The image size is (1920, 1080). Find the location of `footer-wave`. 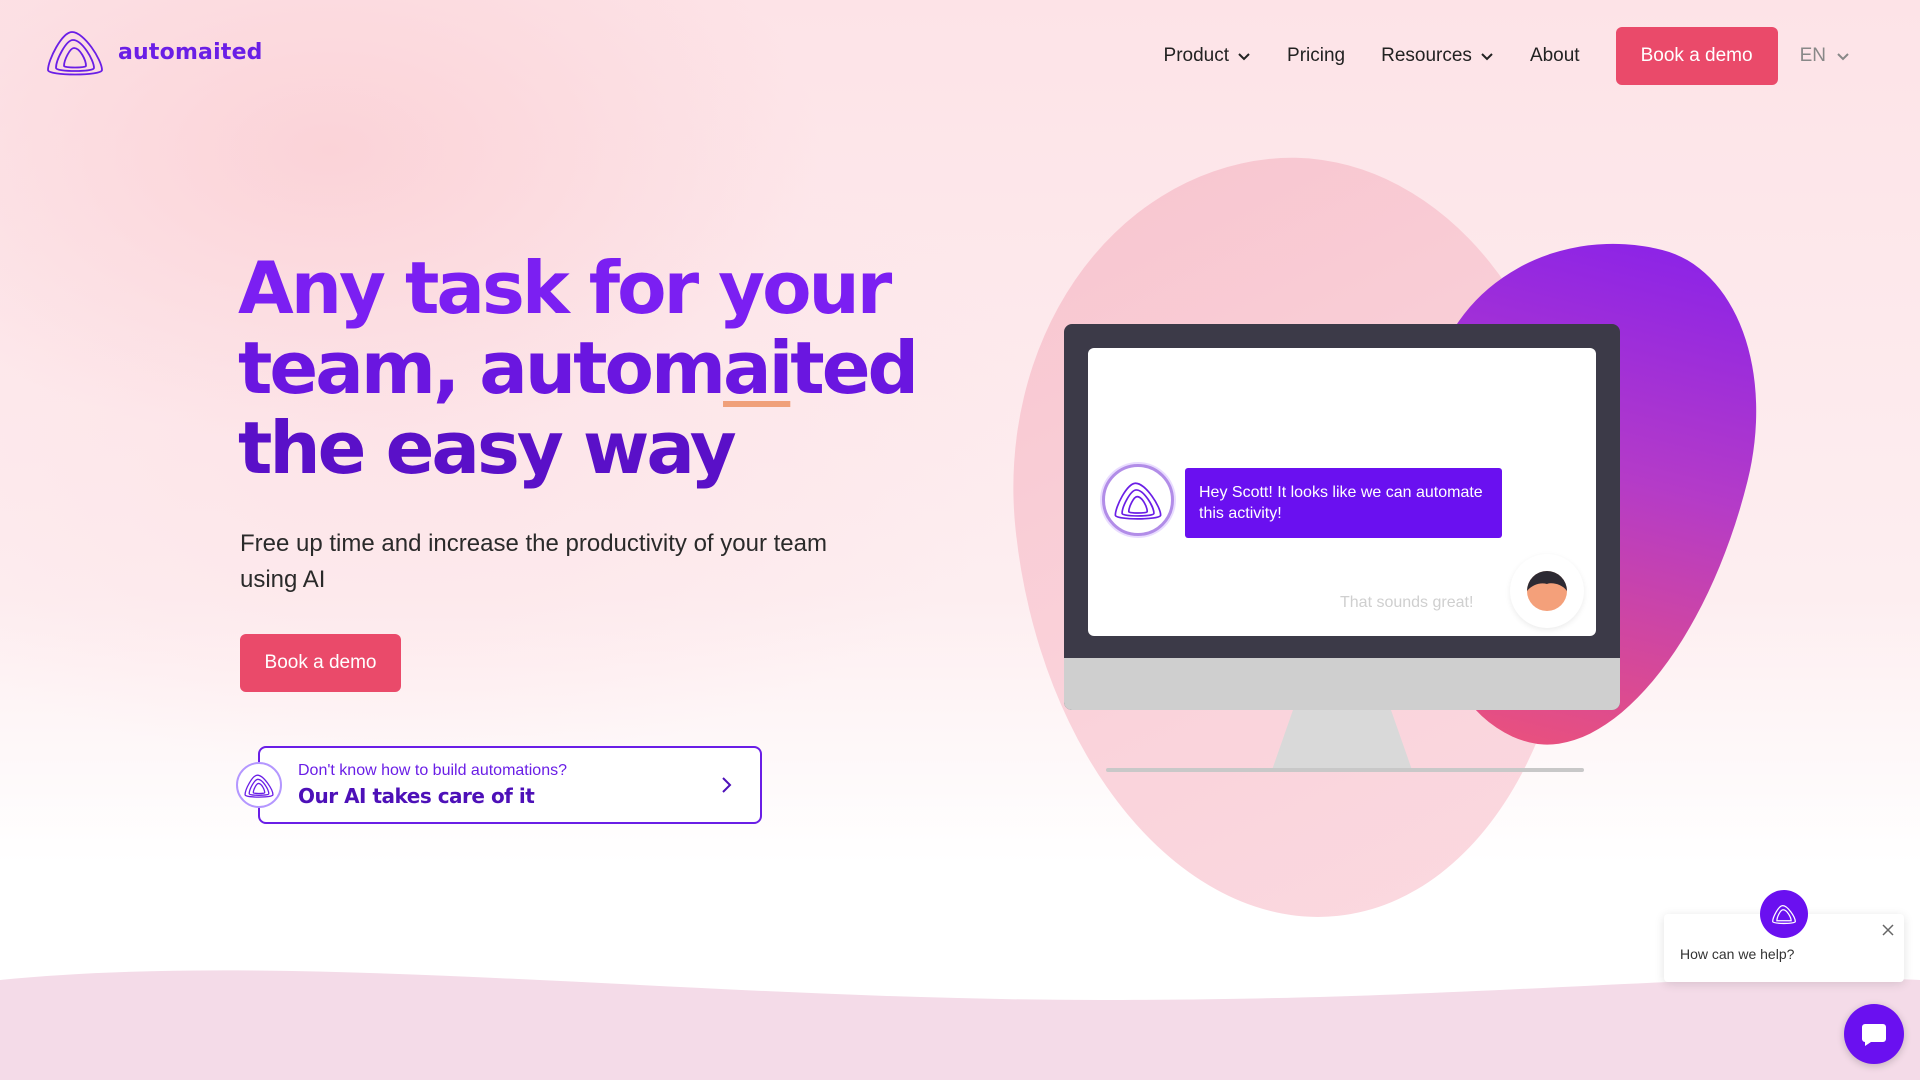

footer-wave is located at coordinates (960, 1025).